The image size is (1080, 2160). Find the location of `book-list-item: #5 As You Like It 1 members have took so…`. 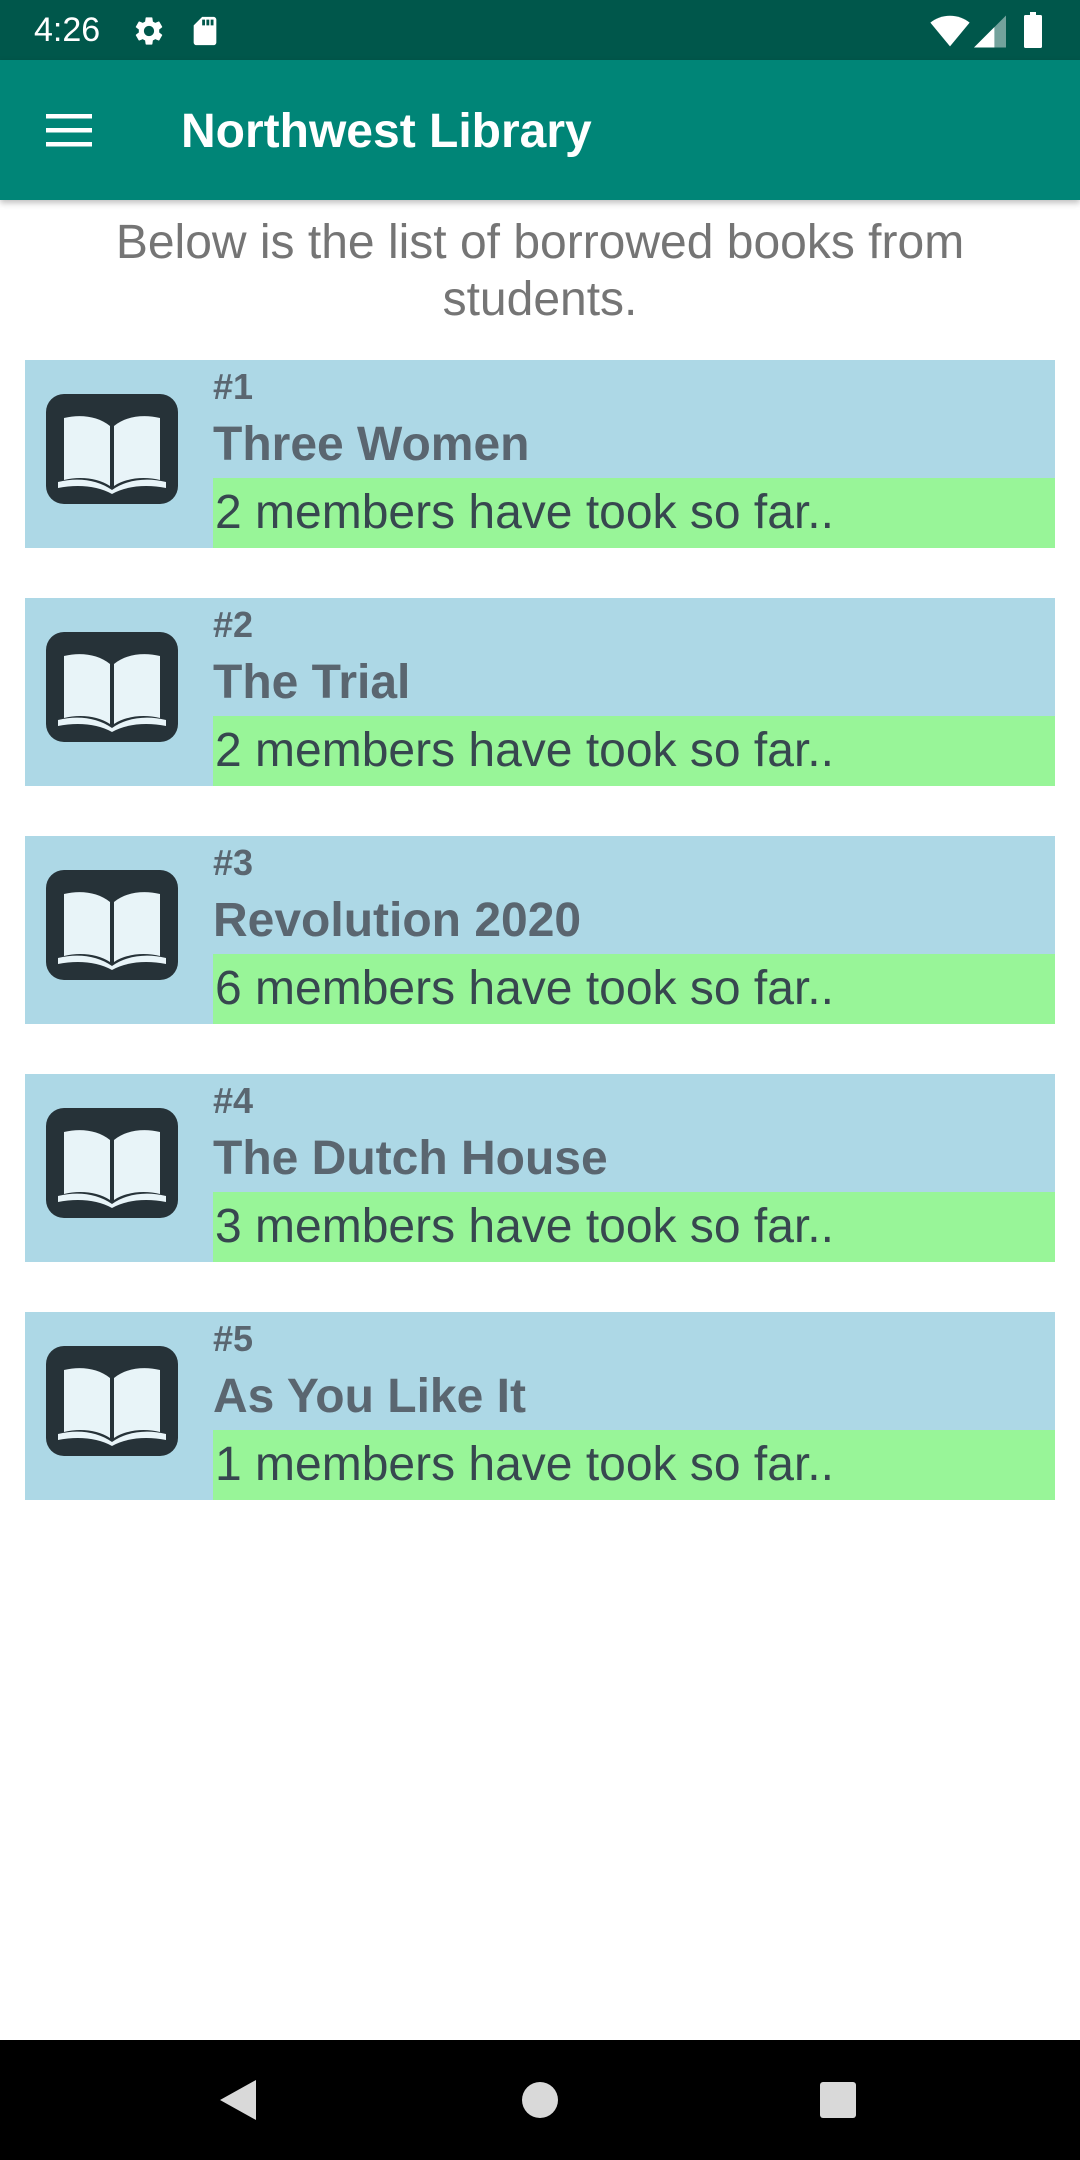

book-list-item: #5 As You Like It 1 members have took so… is located at coordinates (540, 1406).